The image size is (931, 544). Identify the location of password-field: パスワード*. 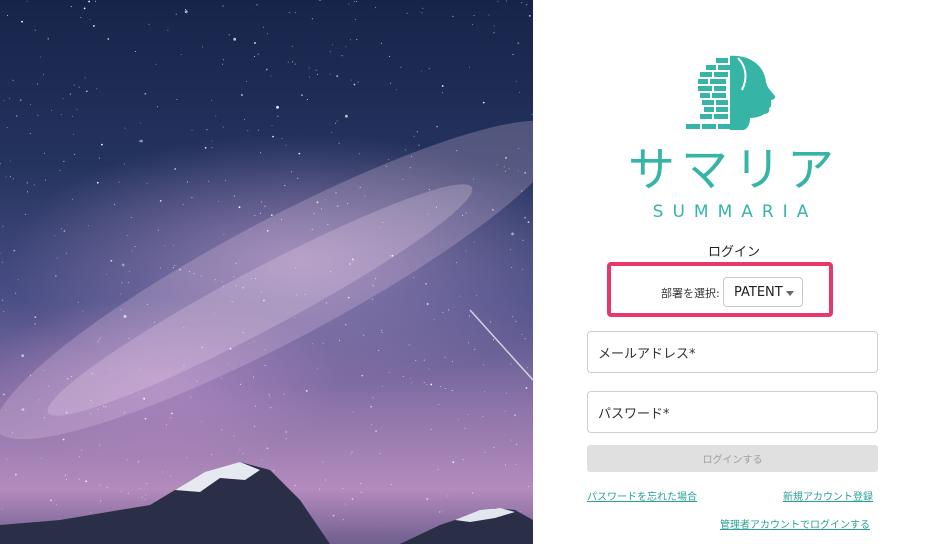
(732, 412).